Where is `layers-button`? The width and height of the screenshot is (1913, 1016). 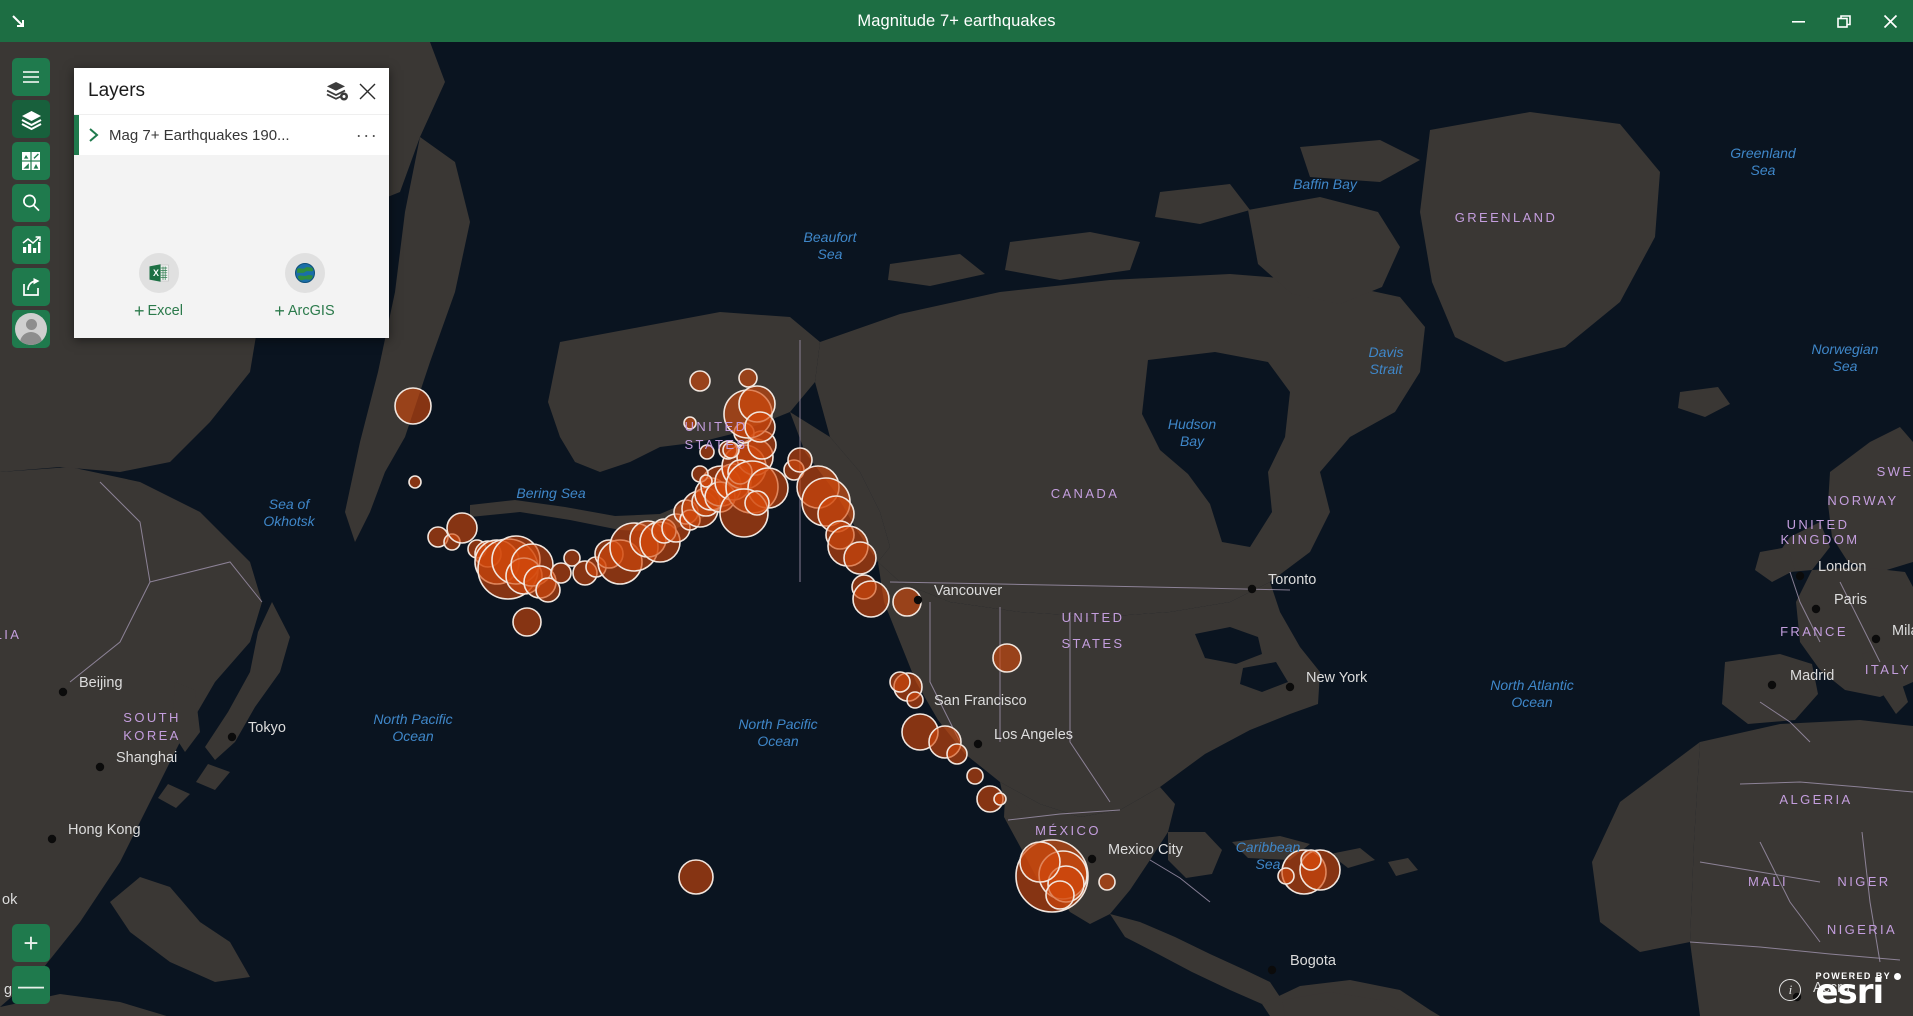
layers-button is located at coordinates (31, 119).